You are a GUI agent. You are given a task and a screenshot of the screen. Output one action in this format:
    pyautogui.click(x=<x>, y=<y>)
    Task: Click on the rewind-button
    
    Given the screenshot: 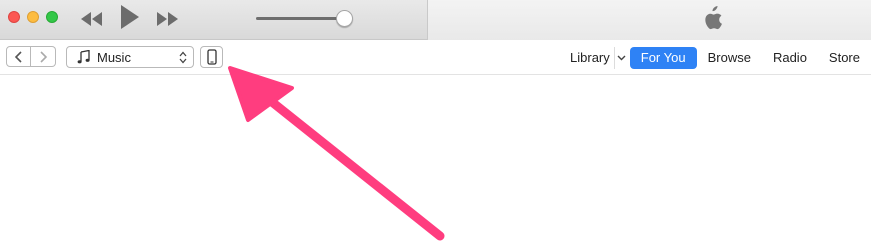 What is the action you would take?
    pyautogui.click(x=92, y=19)
    